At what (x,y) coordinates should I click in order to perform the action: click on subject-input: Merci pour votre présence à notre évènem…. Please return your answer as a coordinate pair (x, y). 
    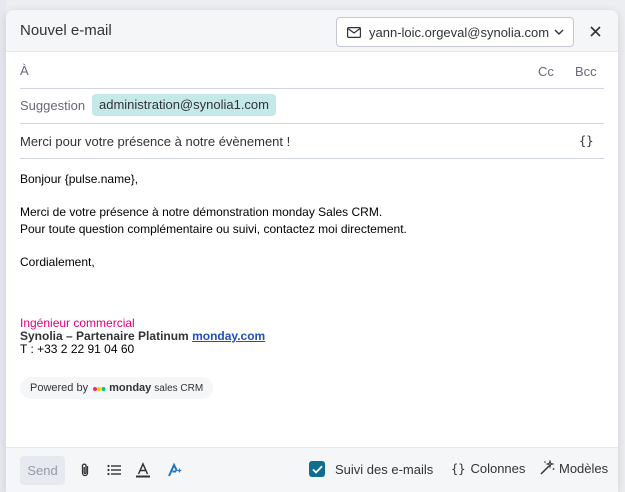
    Looking at the image, I should click on (155, 141).